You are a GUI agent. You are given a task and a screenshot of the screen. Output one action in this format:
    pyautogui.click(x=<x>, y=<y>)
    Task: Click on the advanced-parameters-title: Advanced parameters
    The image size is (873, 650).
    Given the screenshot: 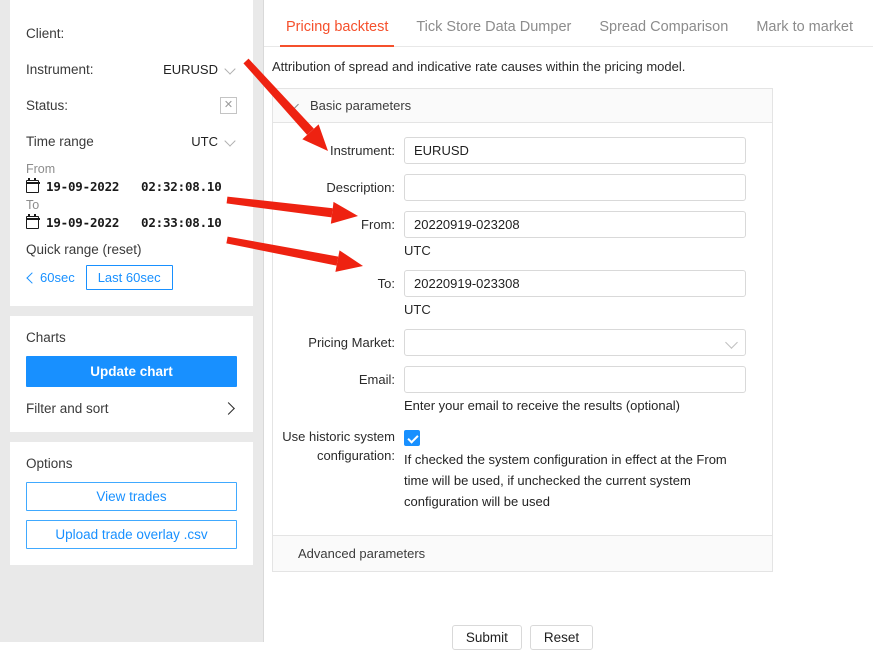 What is the action you would take?
    pyautogui.click(x=362, y=553)
    